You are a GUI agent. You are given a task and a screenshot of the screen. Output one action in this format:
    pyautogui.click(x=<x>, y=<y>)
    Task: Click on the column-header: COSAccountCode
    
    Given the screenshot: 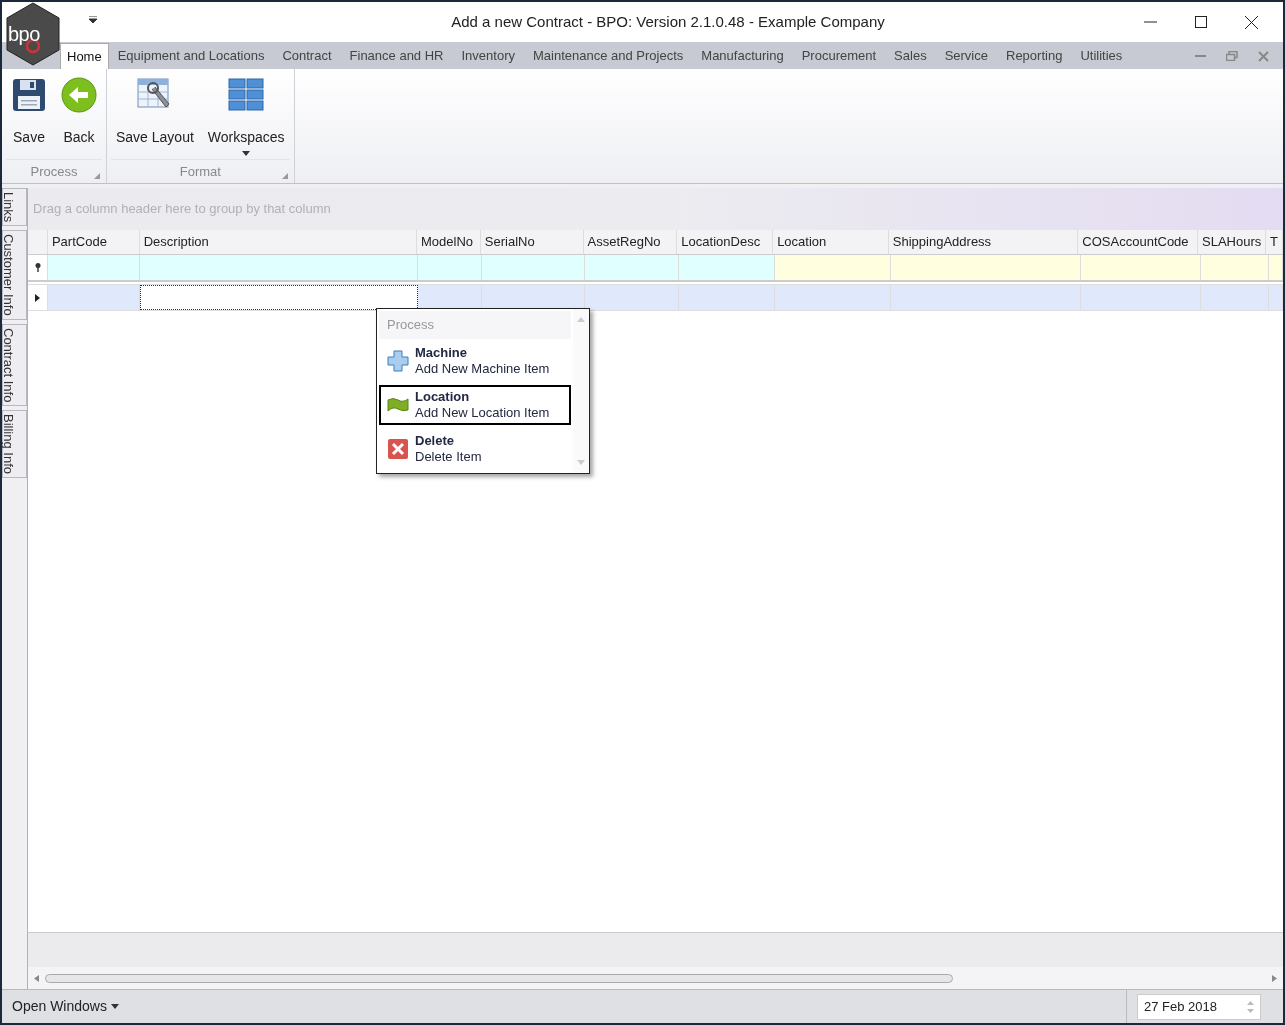 What is the action you would take?
    pyautogui.click(x=1138, y=242)
    